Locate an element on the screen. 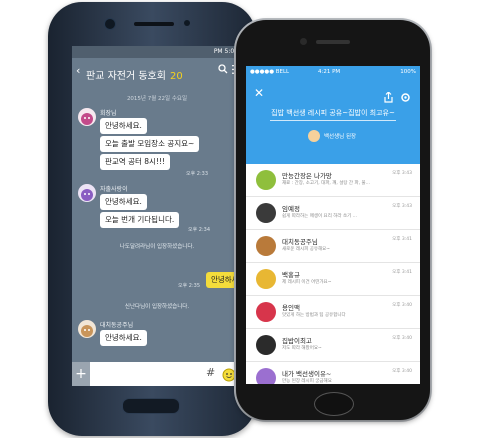 The width and height of the screenshot is (478, 438). date-divider: 2015년 7월 22일 수요일 is located at coordinates (157, 99).